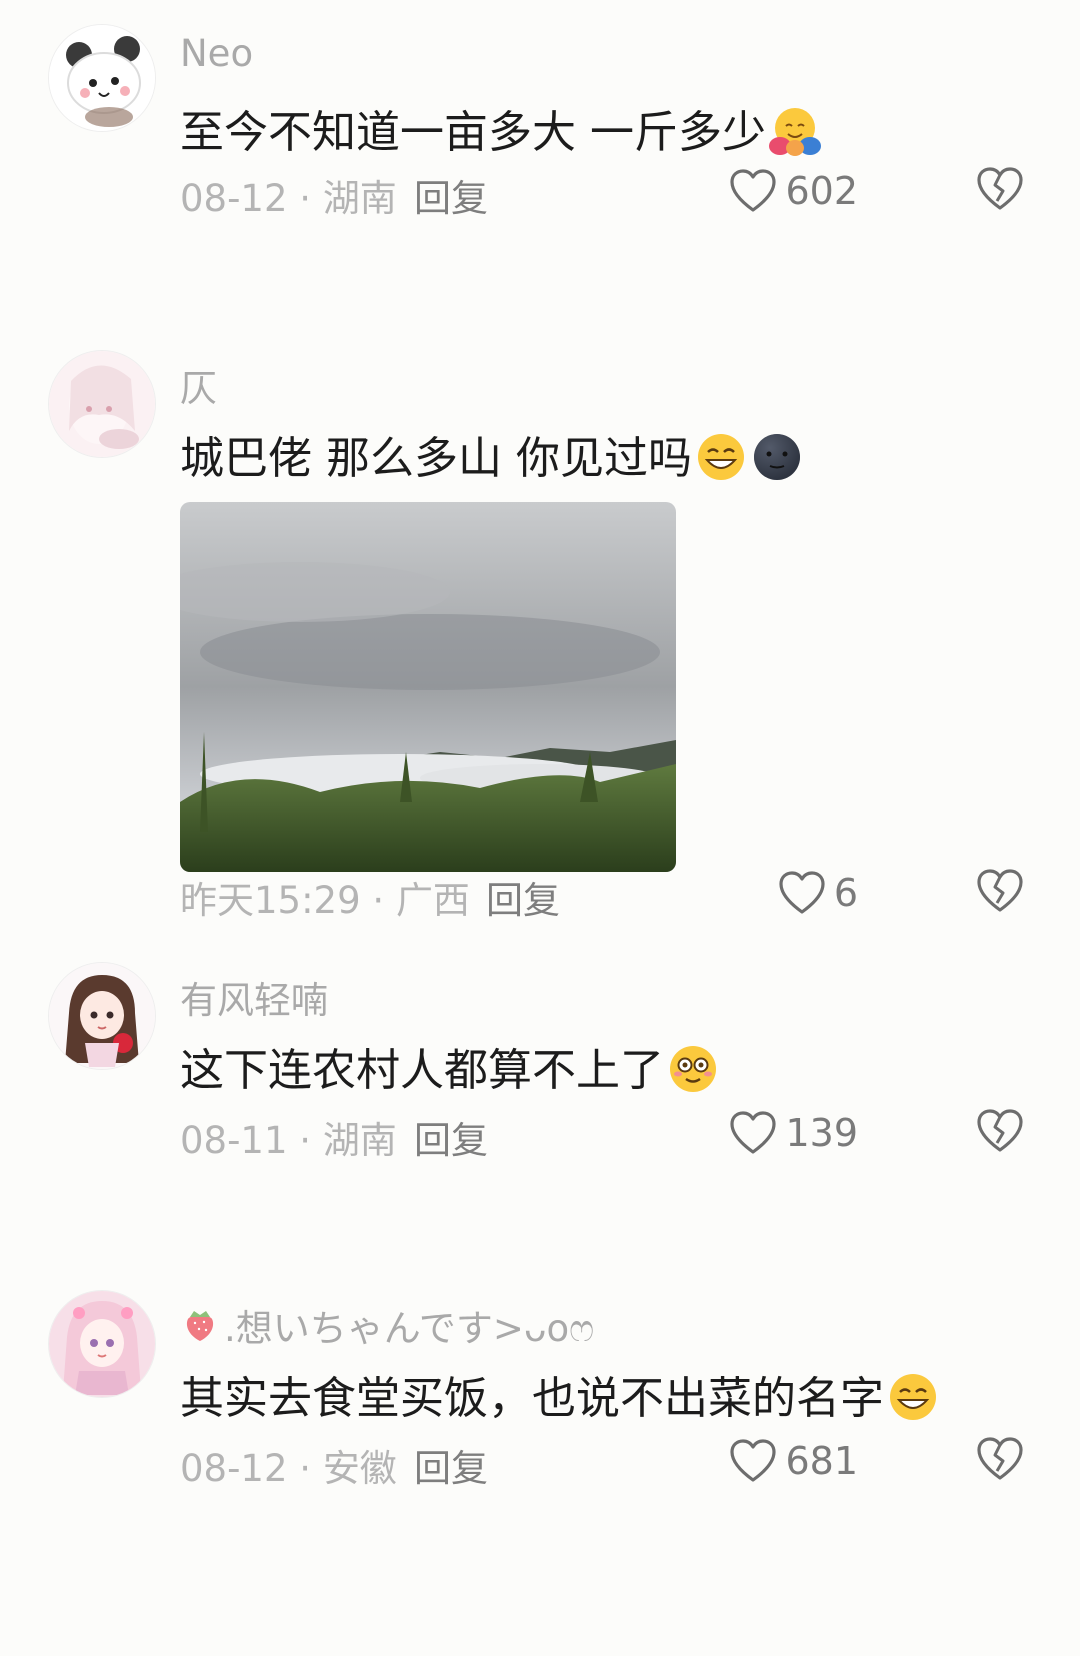  Describe the element at coordinates (198, 385) in the screenshot. I see `username: 仄` at that location.